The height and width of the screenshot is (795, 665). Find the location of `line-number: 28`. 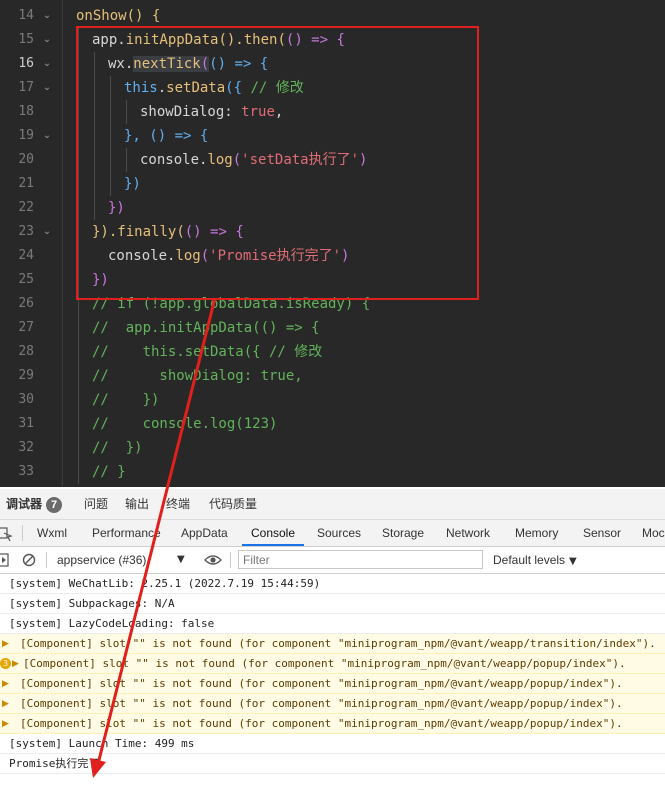

line-number: 28 is located at coordinates (26, 351).